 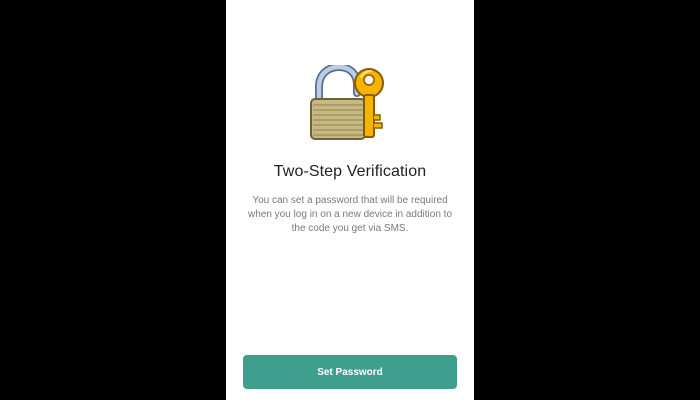 I want to click on lock-with-key-icon, so click(x=347, y=102).